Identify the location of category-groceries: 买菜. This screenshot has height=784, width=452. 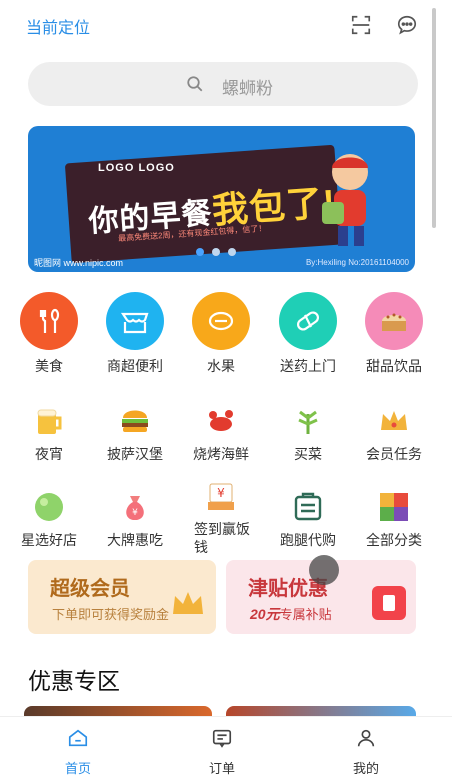
(308, 434).